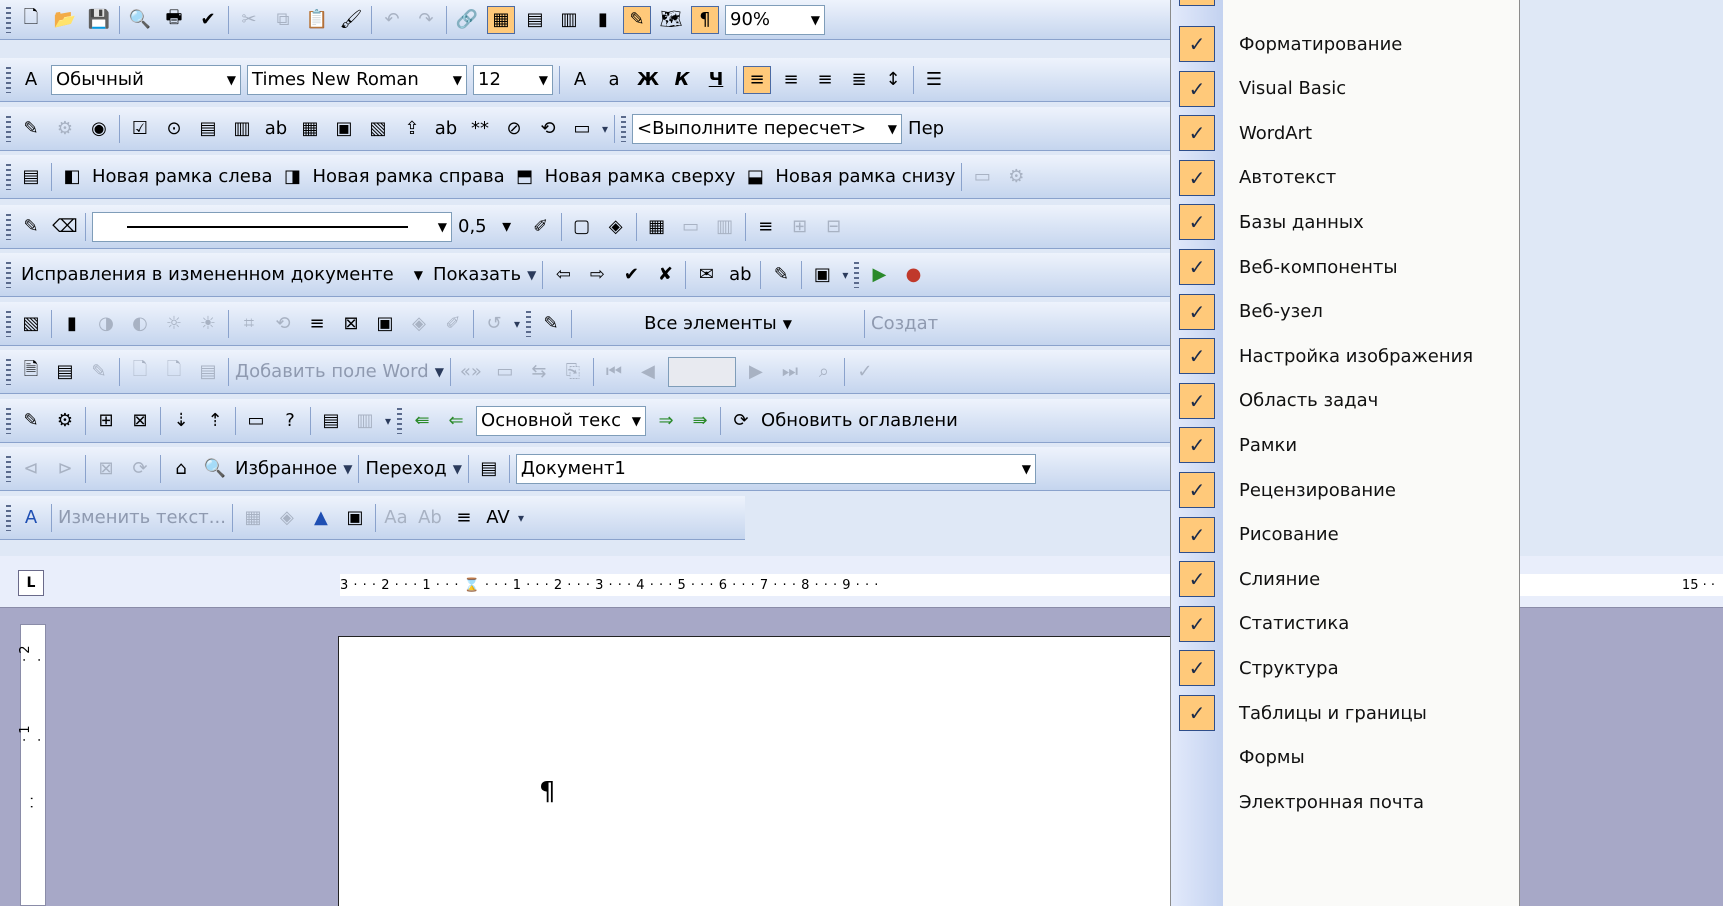  I want to click on checkbox-icon: ☑, so click(140, 129).